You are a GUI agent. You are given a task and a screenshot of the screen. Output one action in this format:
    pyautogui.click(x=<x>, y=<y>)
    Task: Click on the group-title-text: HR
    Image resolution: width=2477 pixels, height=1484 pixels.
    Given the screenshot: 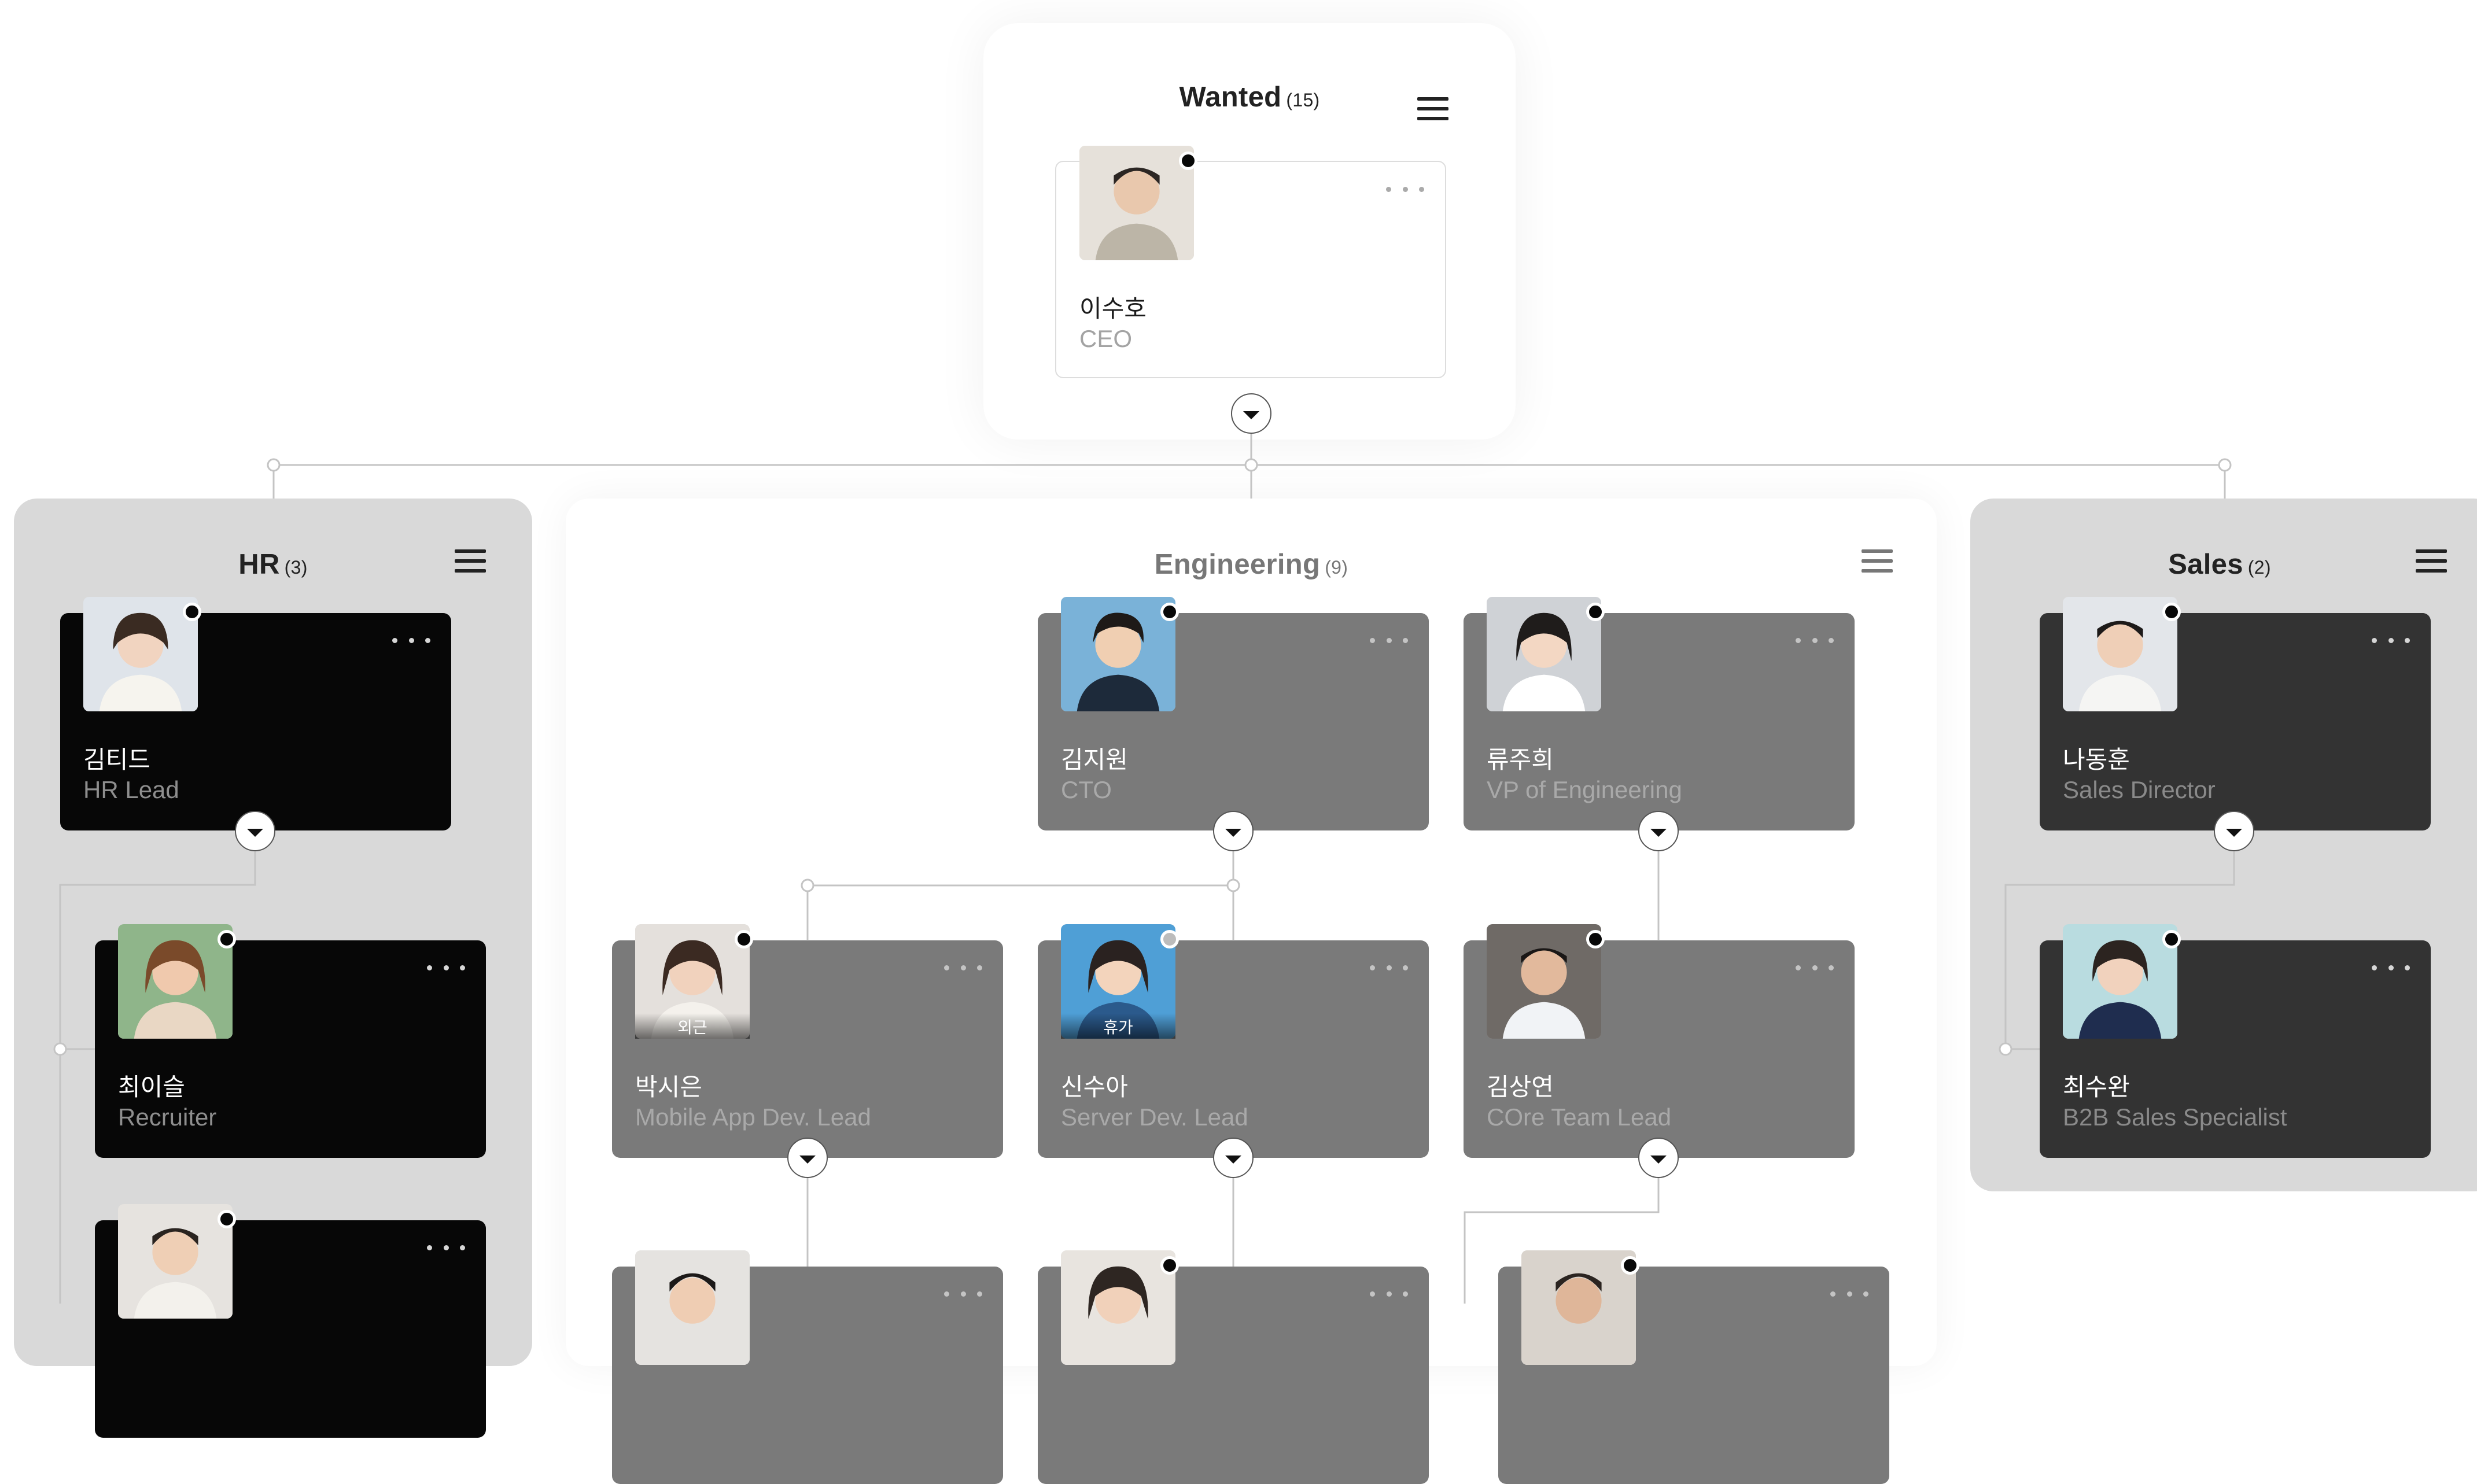 What is the action you would take?
    pyautogui.click(x=259, y=564)
    